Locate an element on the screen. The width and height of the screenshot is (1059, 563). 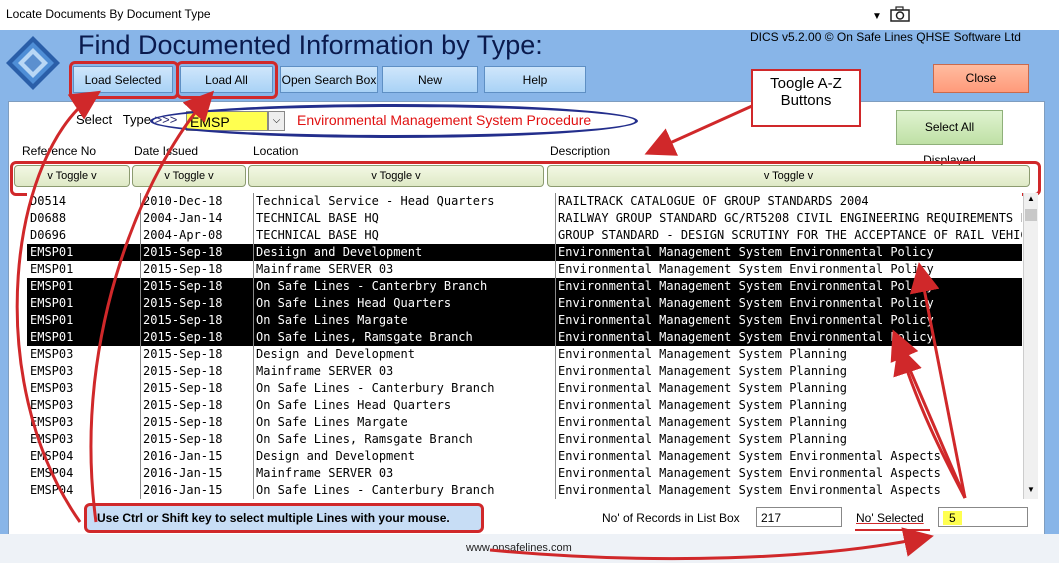
cell-date: 2004-Jan-14 is located at coordinates (183, 218).